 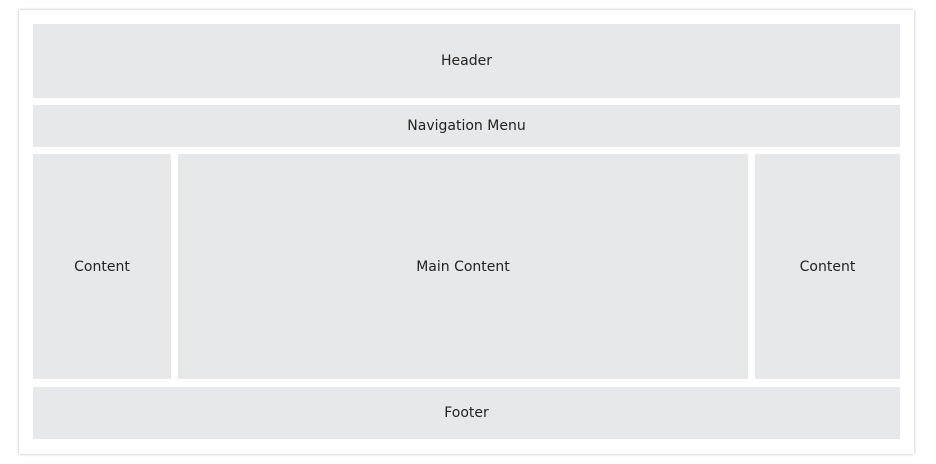 I want to click on footer-label: Footer, so click(x=466, y=413).